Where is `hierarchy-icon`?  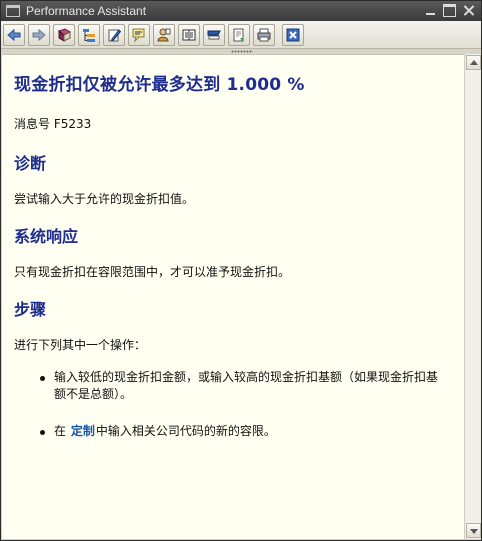
hierarchy-icon is located at coordinates (89, 35).